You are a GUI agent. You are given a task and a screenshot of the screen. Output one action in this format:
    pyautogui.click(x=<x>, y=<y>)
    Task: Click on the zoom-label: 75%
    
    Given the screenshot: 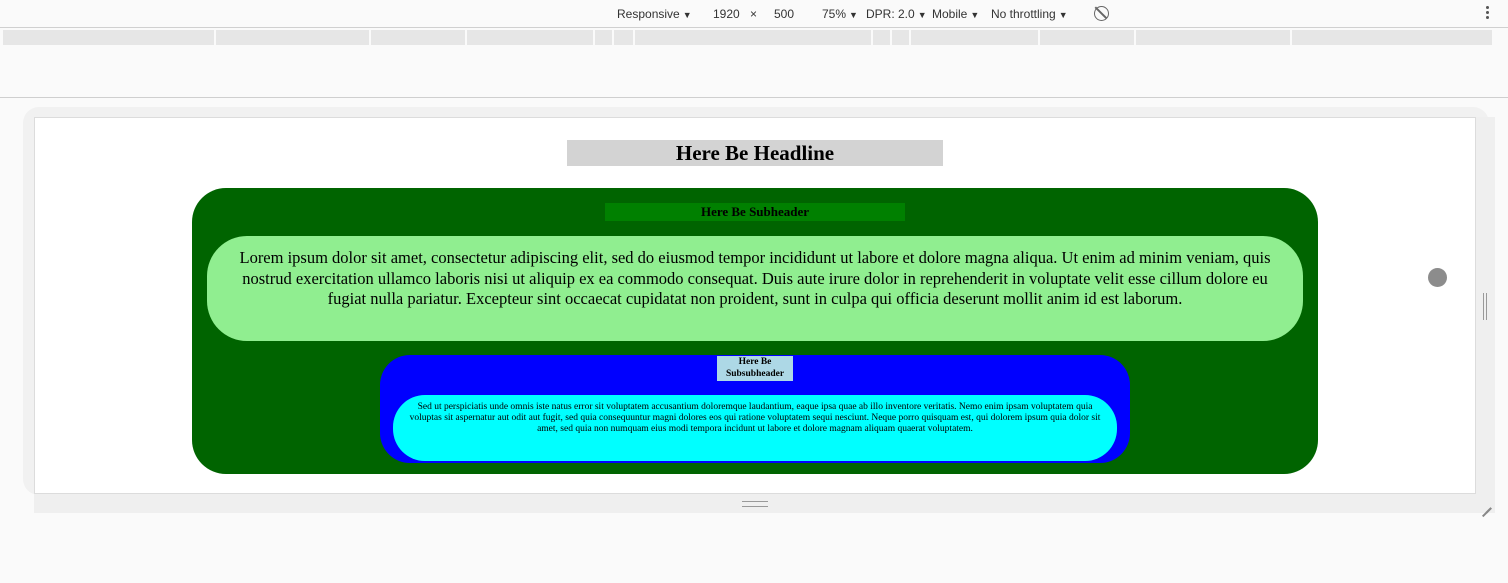 What is the action you would take?
    pyautogui.click(x=834, y=14)
    